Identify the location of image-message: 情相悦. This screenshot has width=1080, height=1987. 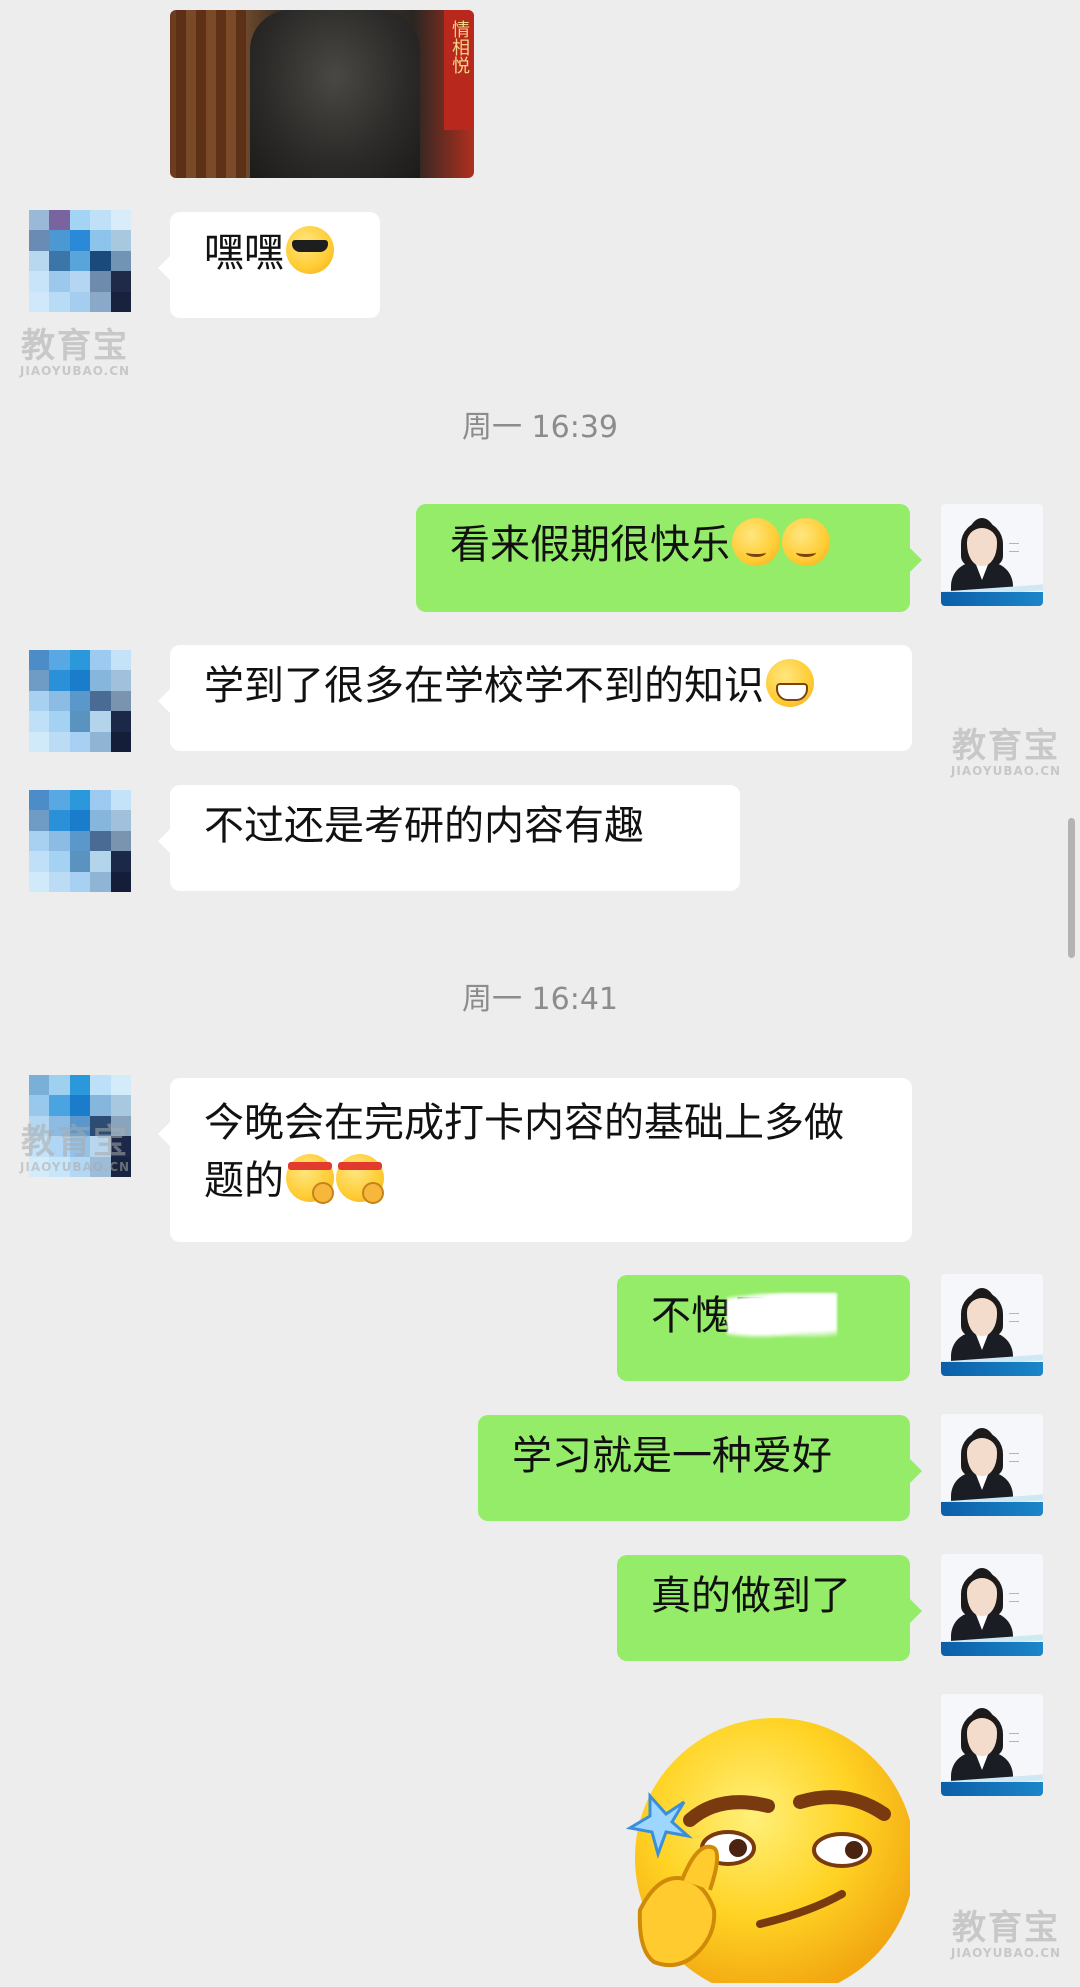
(322, 94).